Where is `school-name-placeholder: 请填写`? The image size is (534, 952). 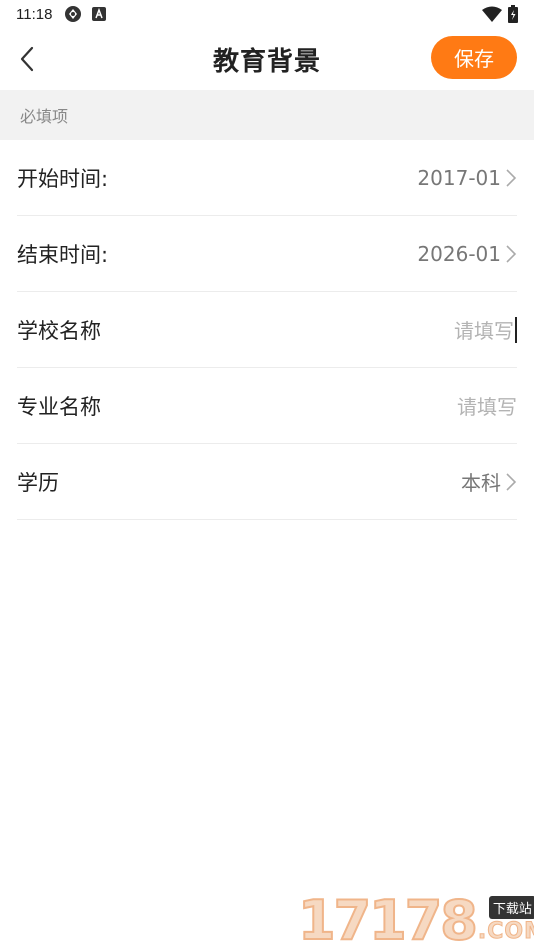
school-name-placeholder: 请填写 is located at coordinates (484, 329).